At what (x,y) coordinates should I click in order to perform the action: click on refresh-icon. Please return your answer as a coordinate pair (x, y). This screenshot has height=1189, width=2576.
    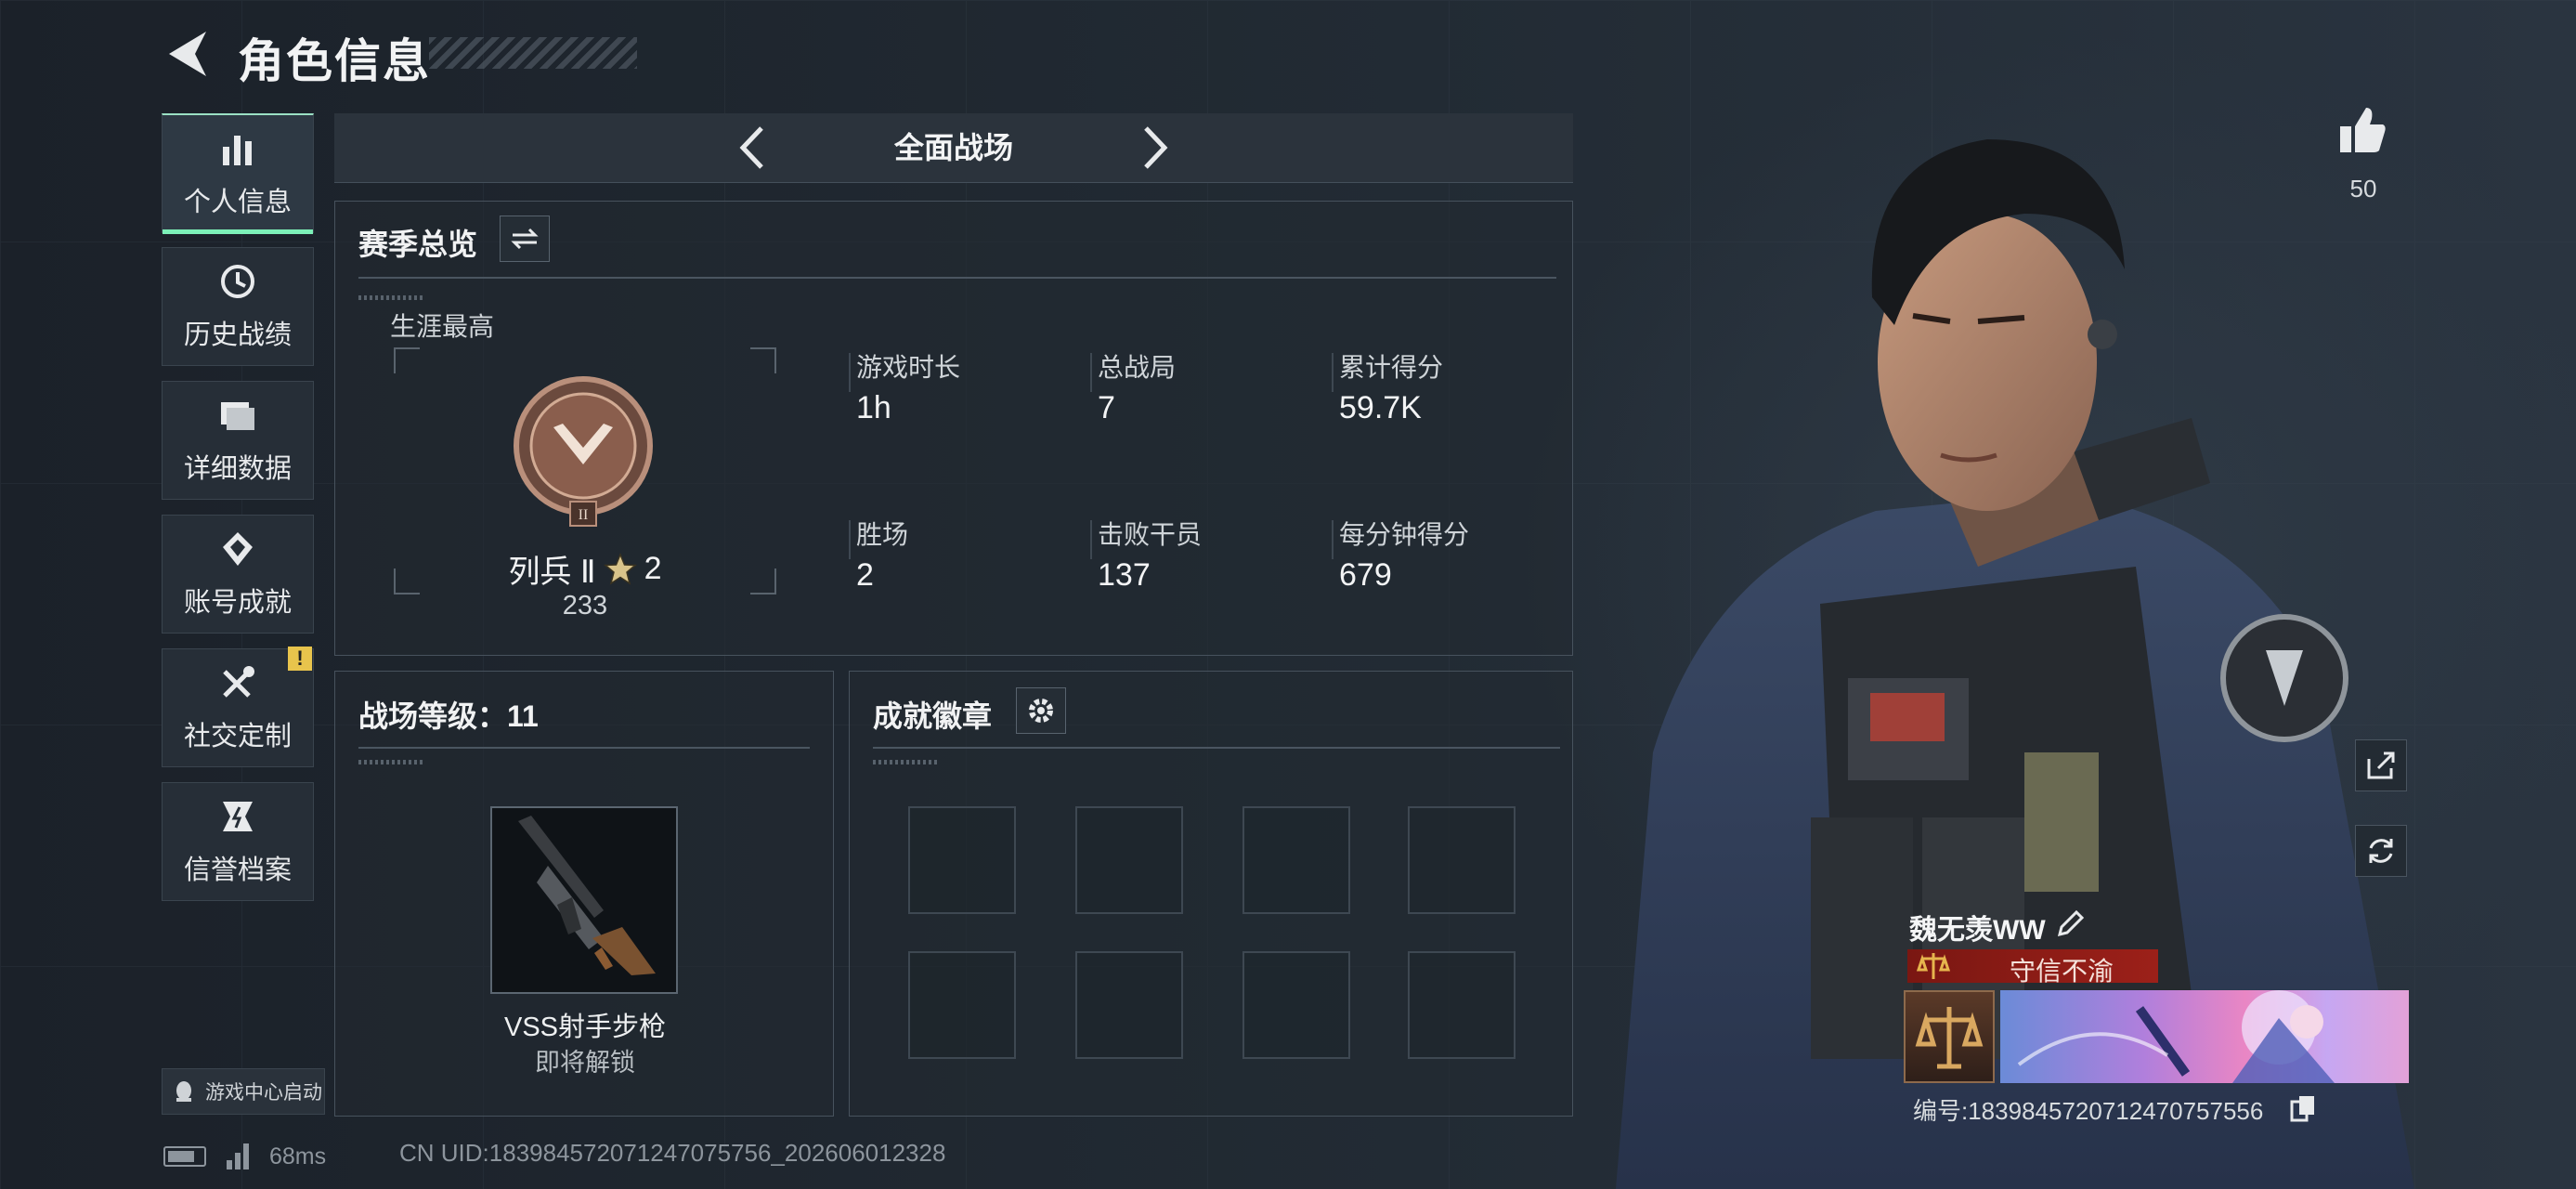
    Looking at the image, I should click on (2381, 851).